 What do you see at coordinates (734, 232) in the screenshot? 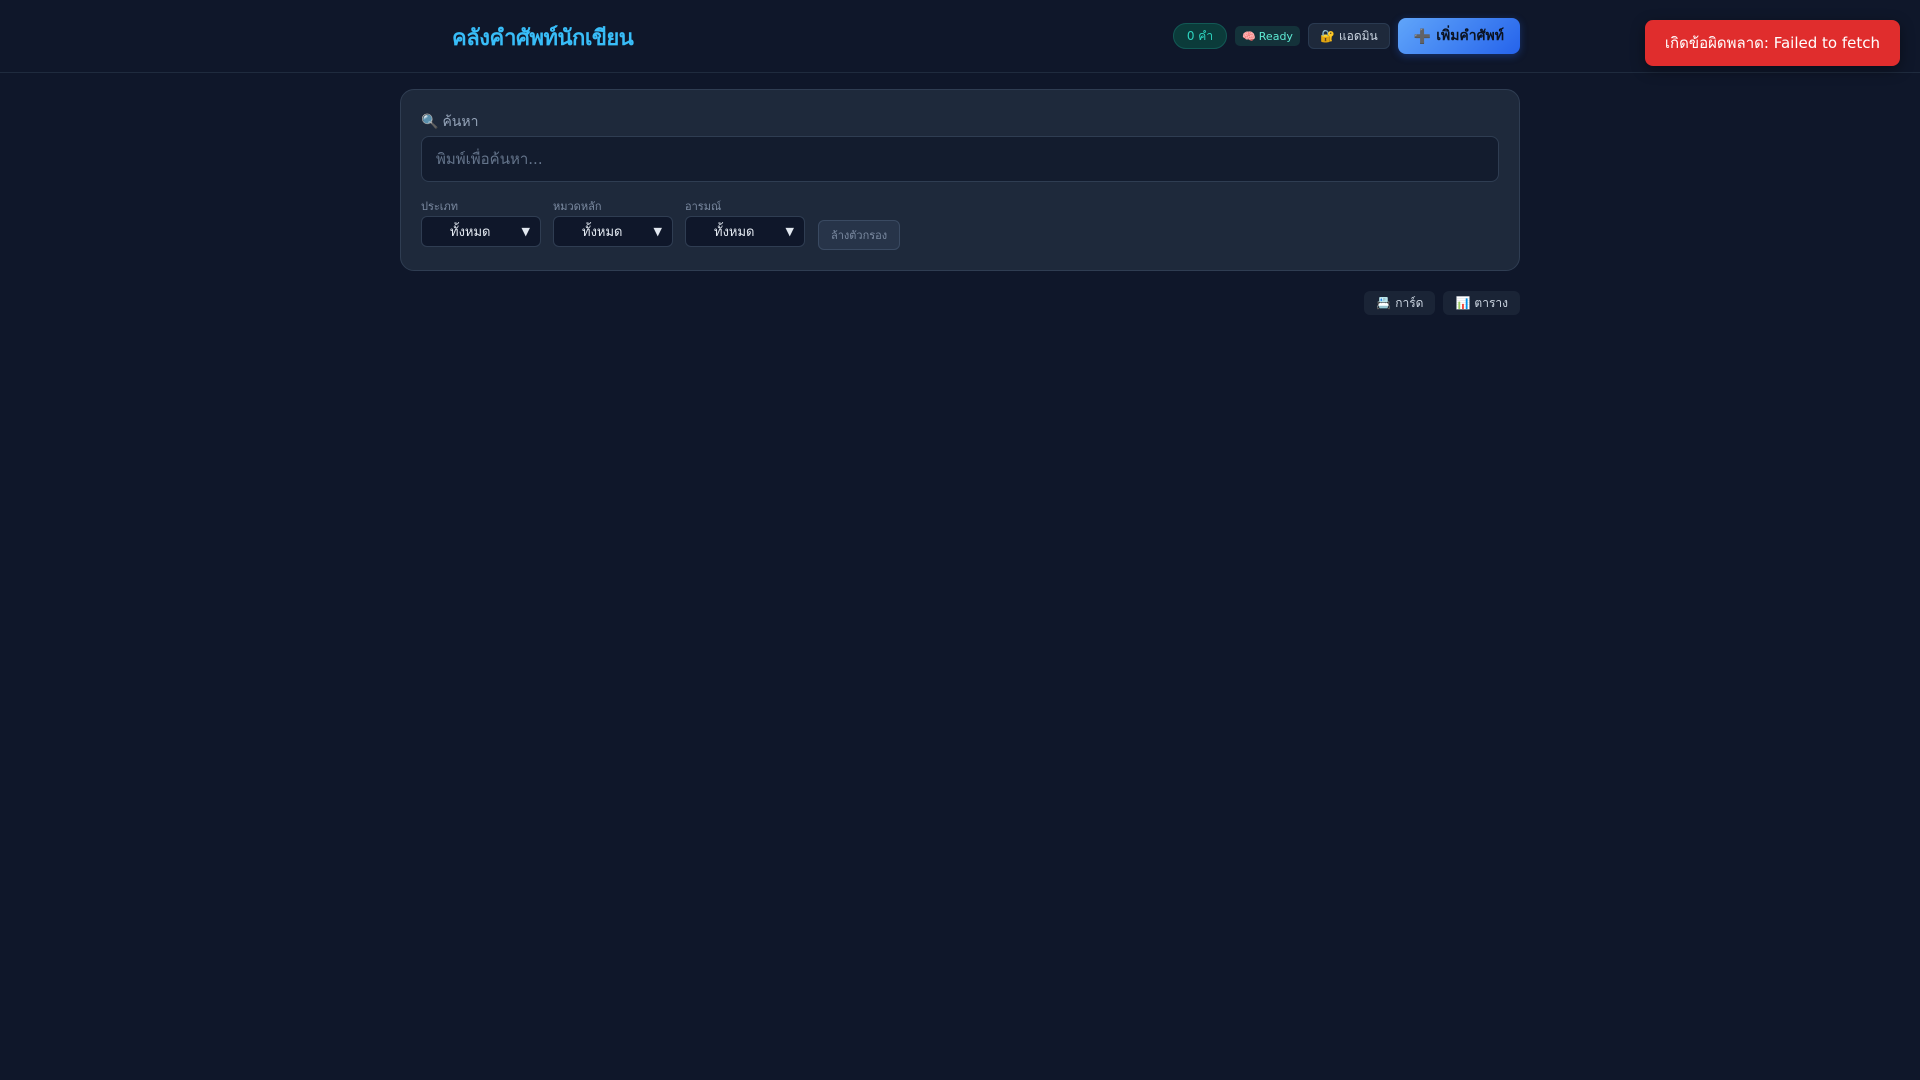
I see `mood-select-value: ทั้งหมด` at bounding box center [734, 232].